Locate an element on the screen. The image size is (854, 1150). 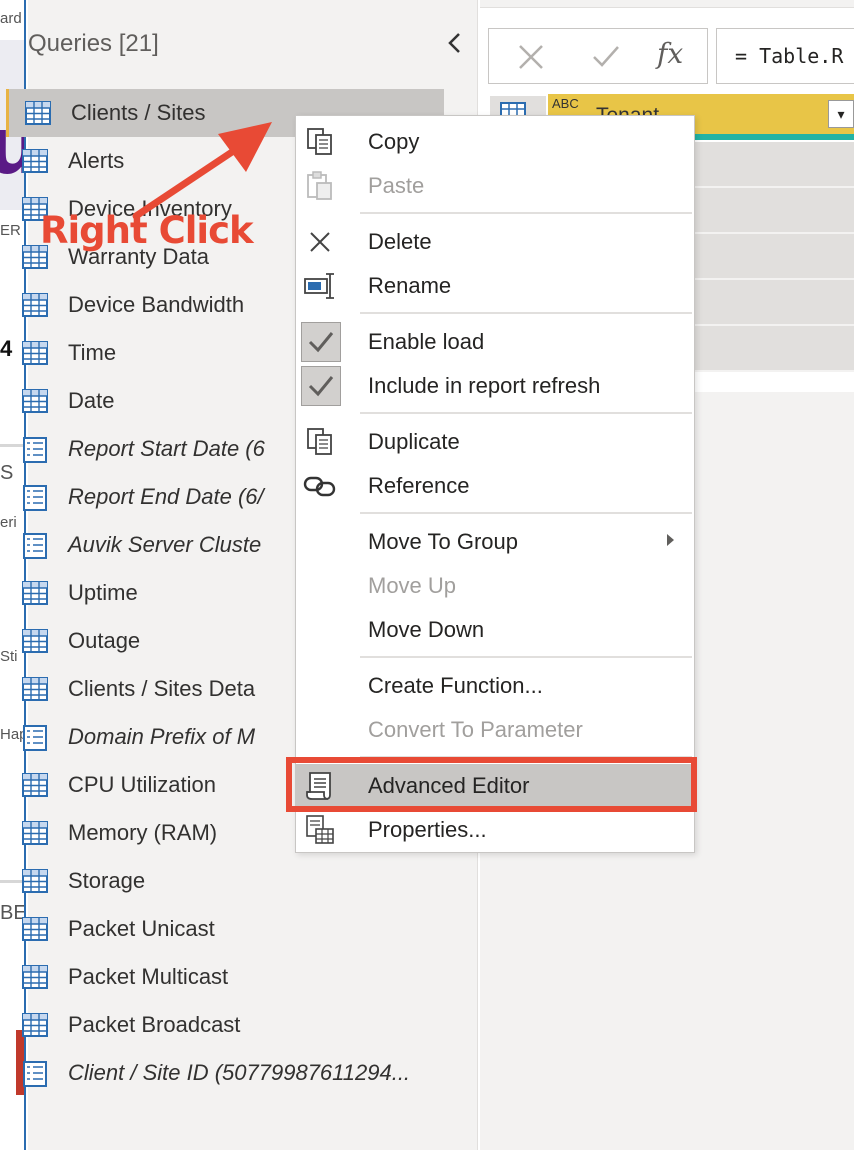
collapse-pane-button is located at coordinates (454, 43).